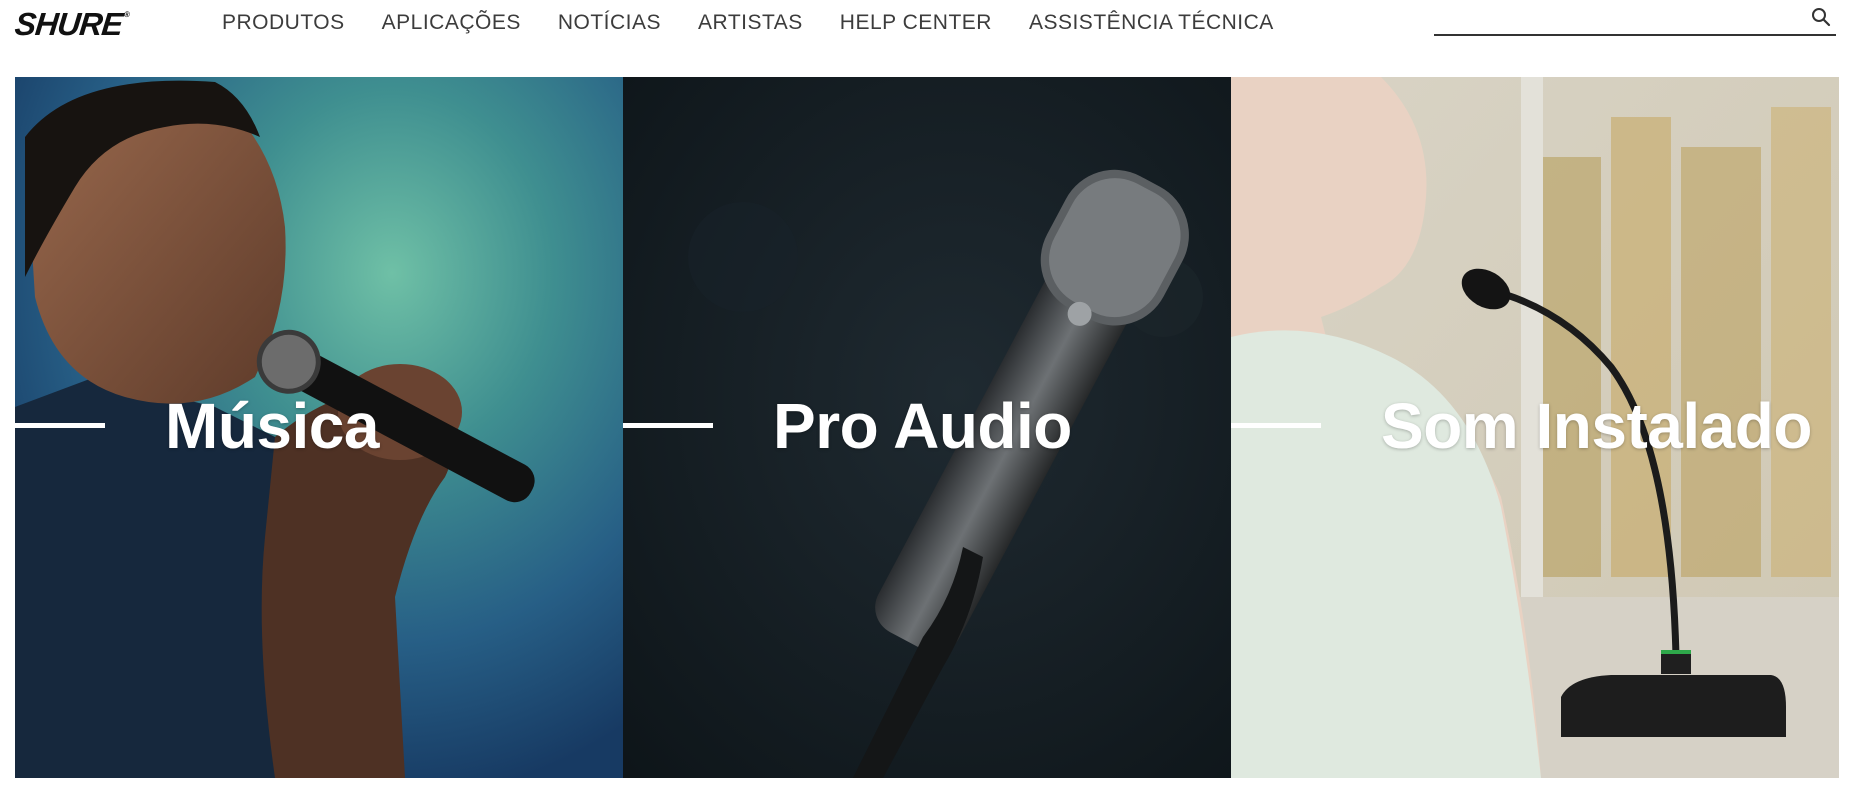  What do you see at coordinates (1821, 17) in the screenshot?
I see `search-icon` at bounding box center [1821, 17].